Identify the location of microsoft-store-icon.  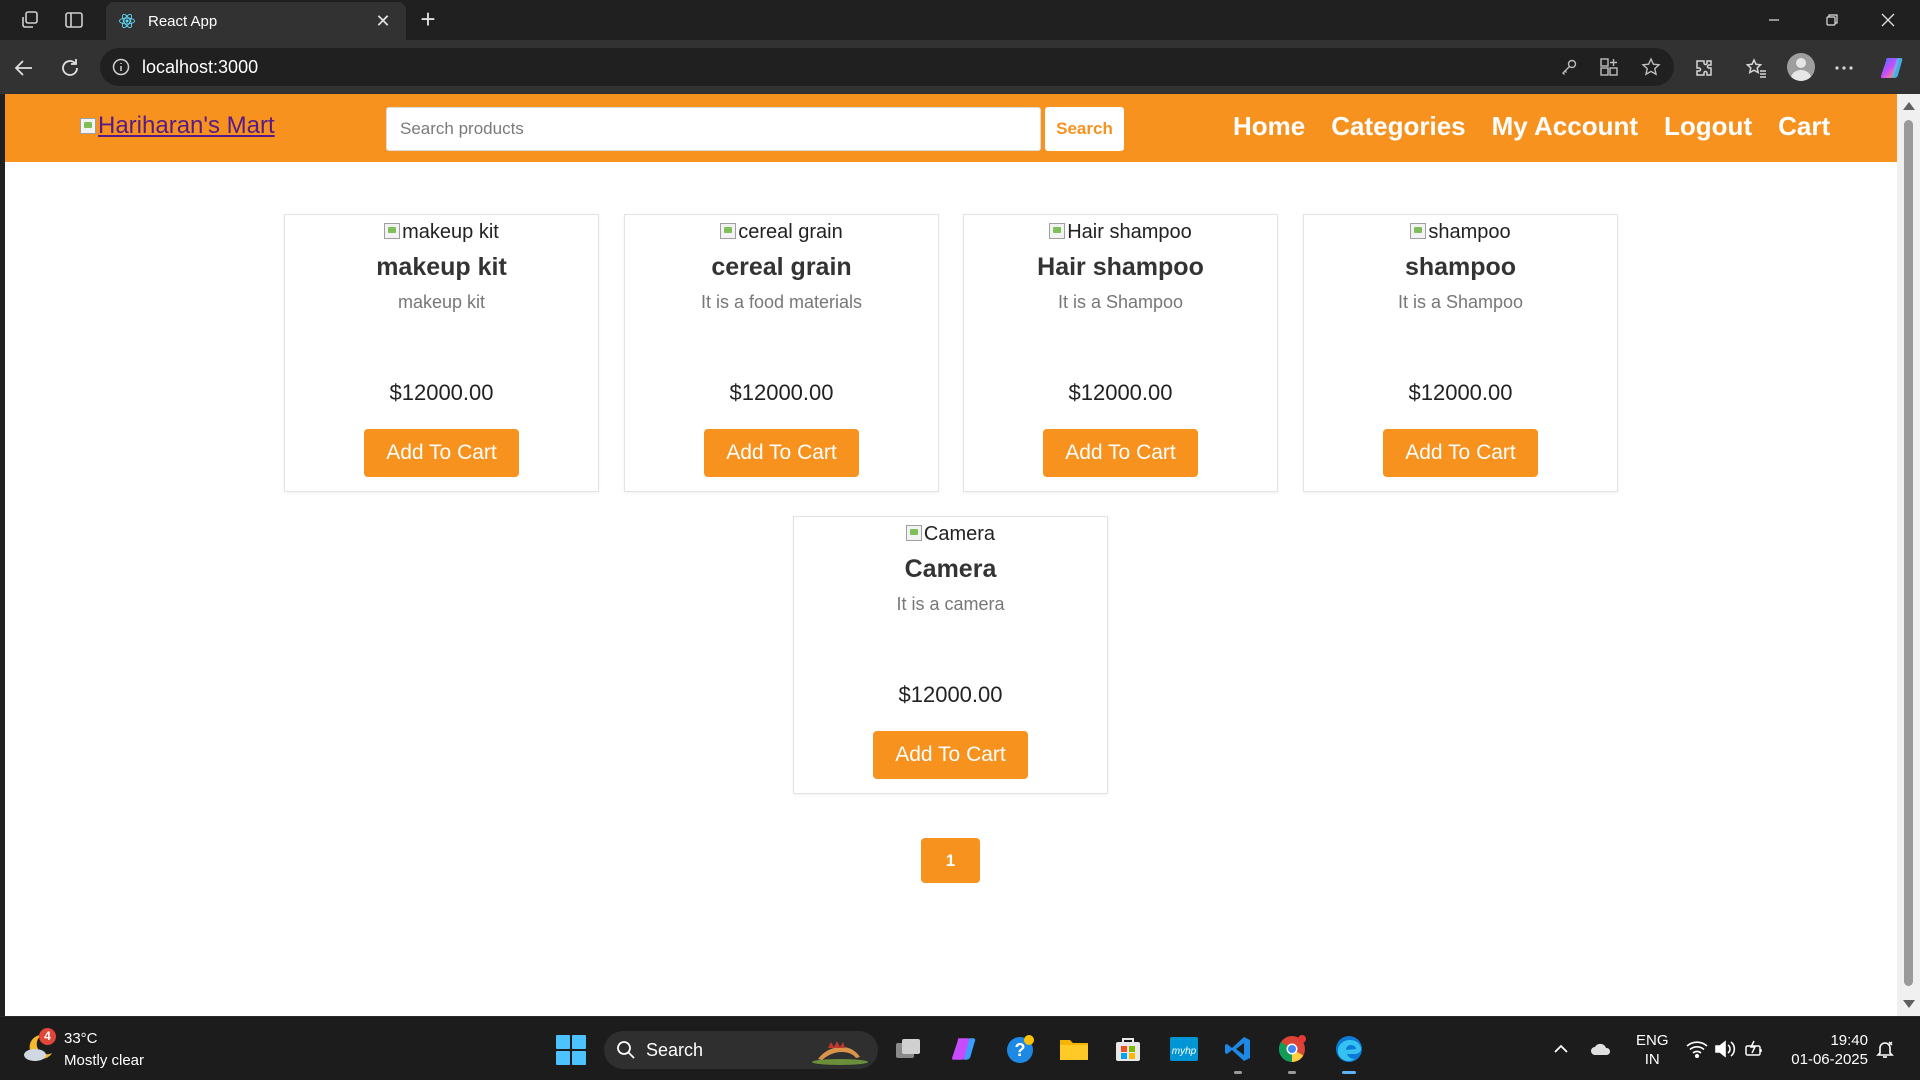
(1128, 1049).